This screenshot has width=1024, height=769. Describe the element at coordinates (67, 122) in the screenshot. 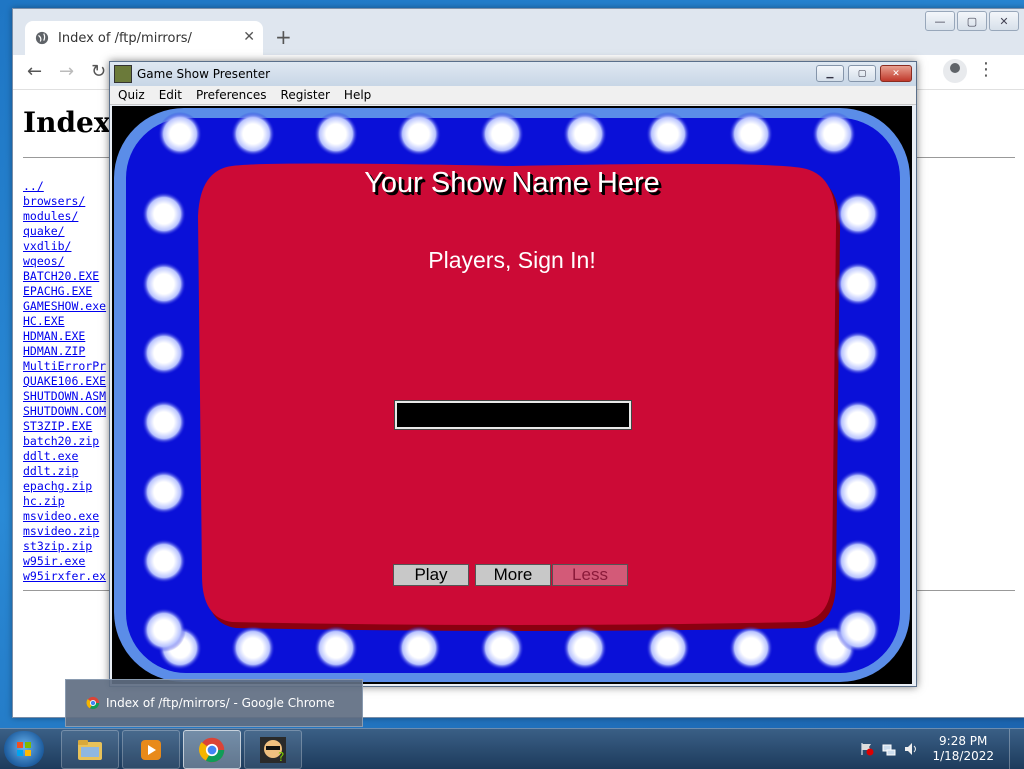

I see `page-title: Index` at that location.